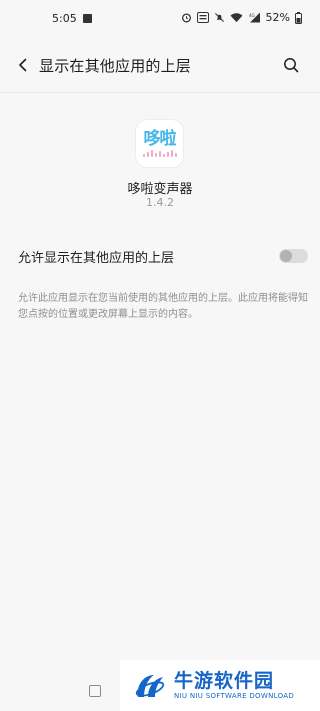 This screenshot has height=711, width=320. I want to click on mute-icon, so click(219, 17).